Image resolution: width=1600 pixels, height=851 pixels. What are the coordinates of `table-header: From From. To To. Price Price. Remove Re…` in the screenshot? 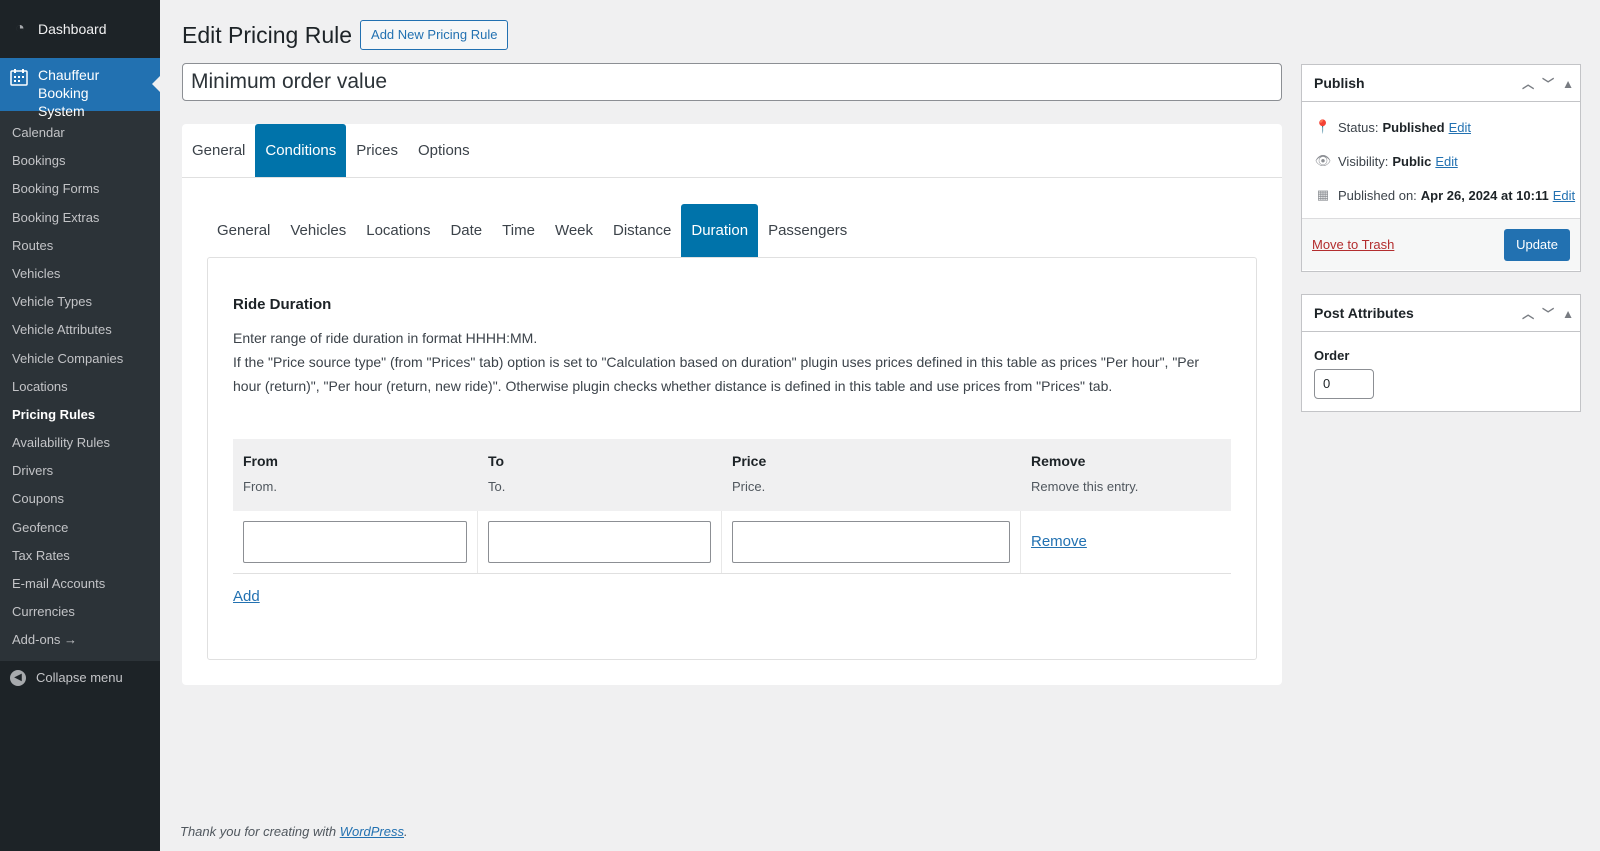 It's located at (732, 475).